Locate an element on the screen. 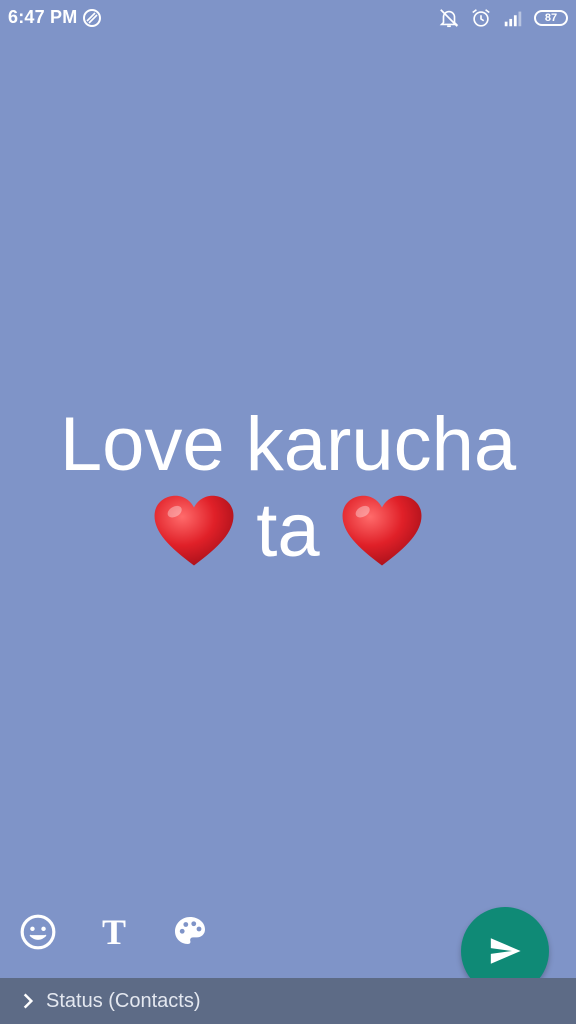 The width and height of the screenshot is (576, 1024). text-tool-button: T is located at coordinates (114, 932).